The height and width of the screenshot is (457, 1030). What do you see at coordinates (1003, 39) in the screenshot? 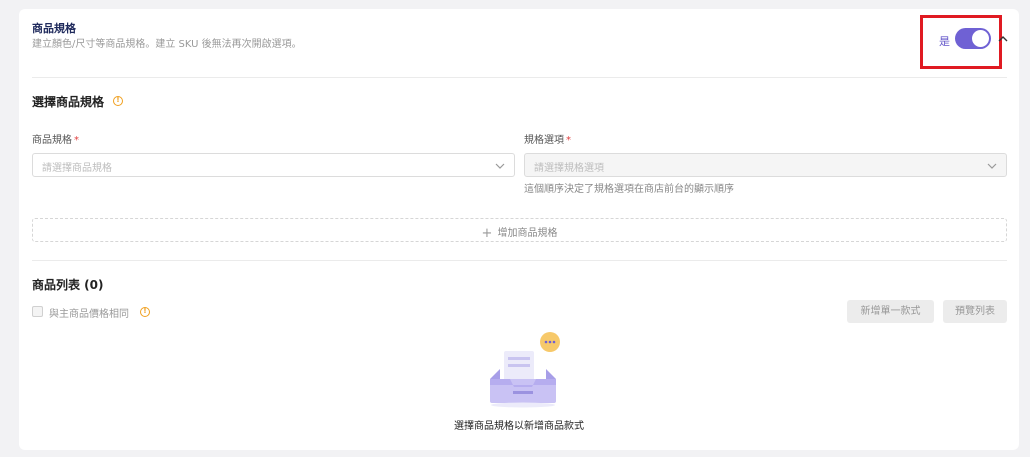
I see `collapse-chevron-up-icon` at bounding box center [1003, 39].